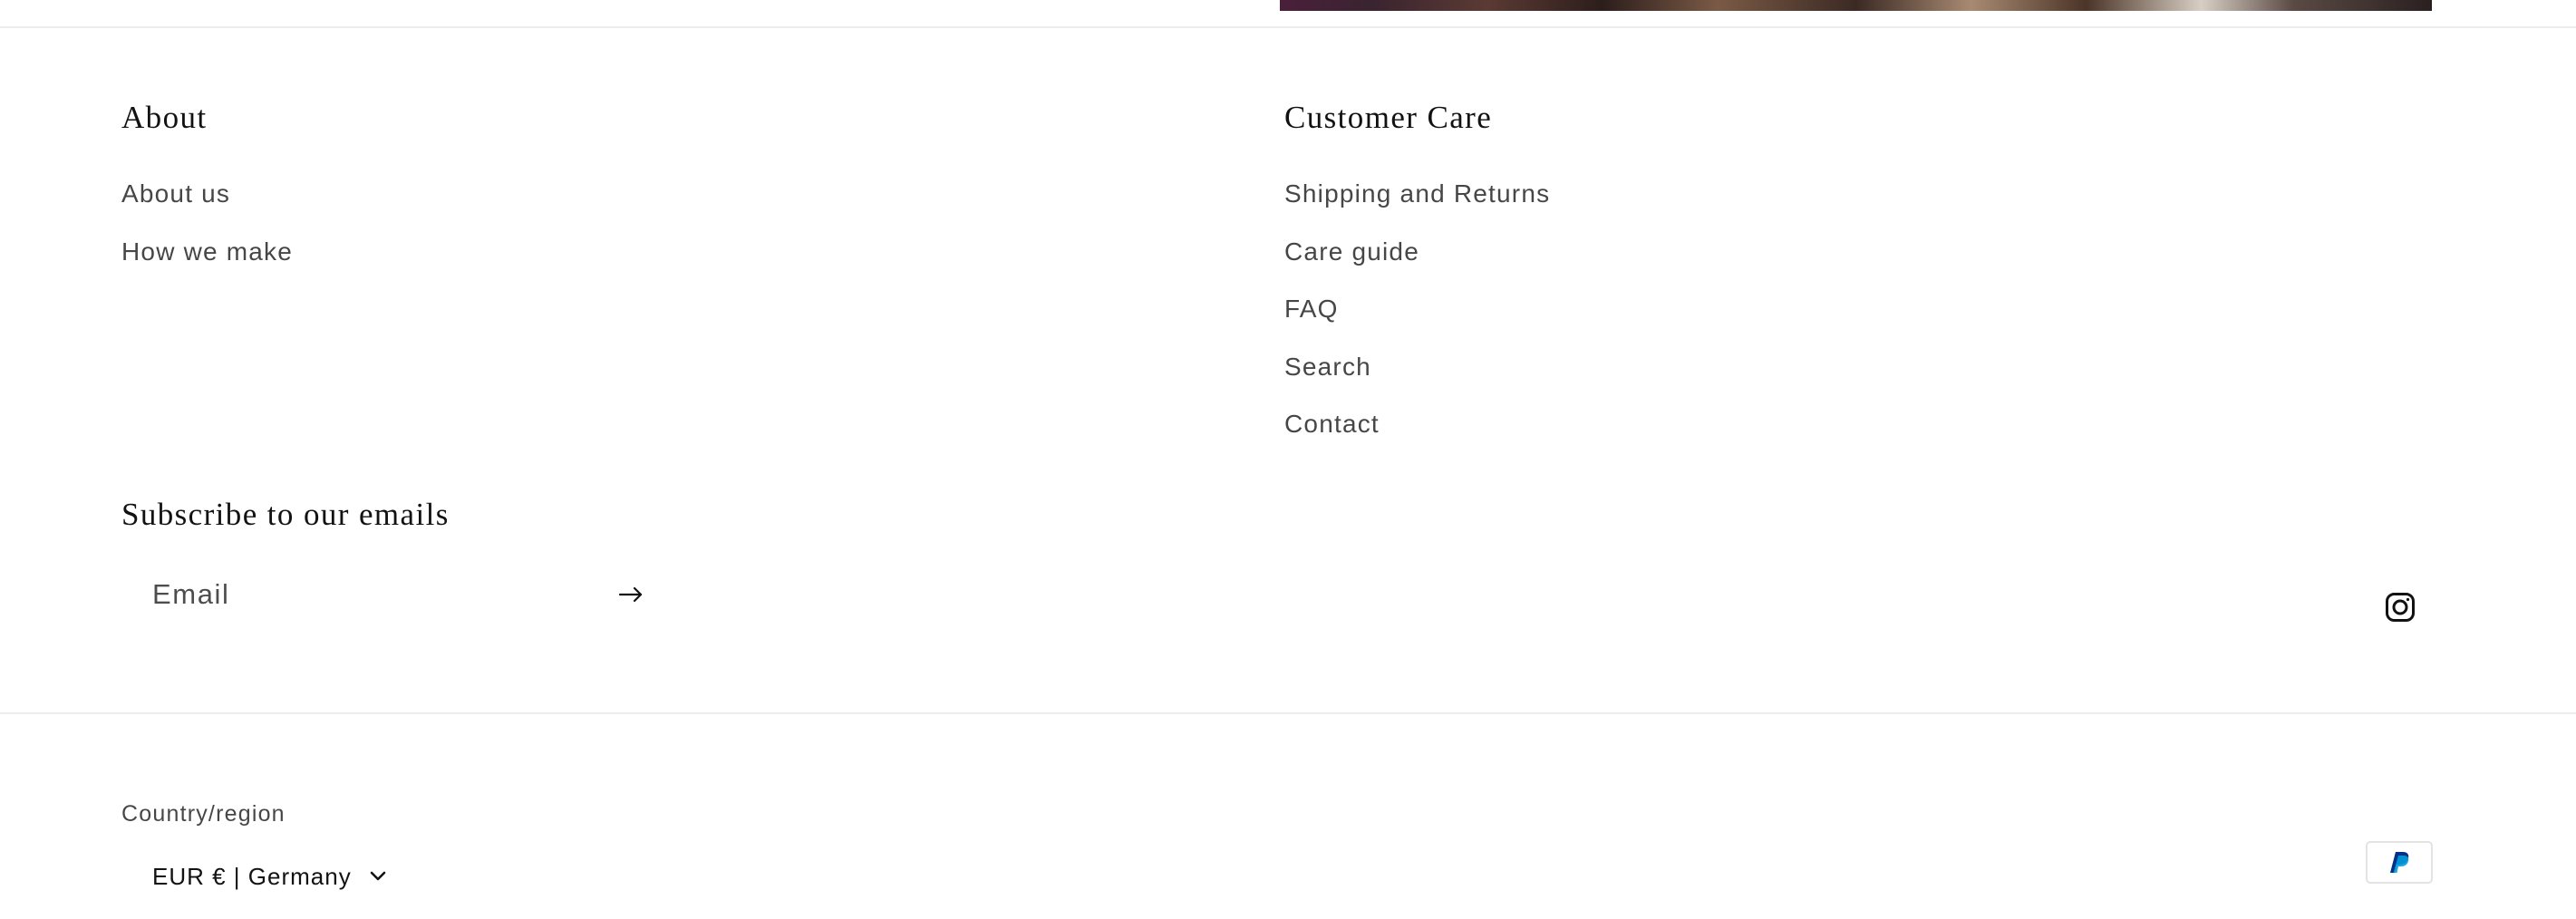 Image resolution: width=2576 pixels, height=919 pixels. I want to click on about-heading: About, so click(164, 117).